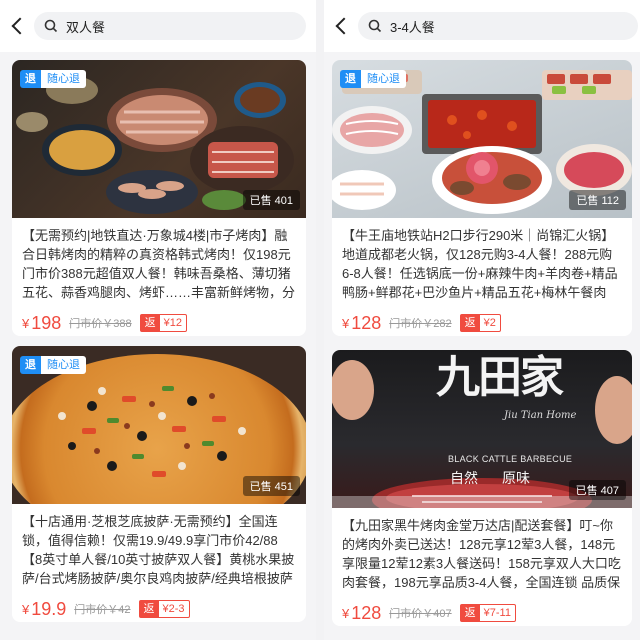 The width and height of the screenshot is (640, 640). What do you see at coordinates (498, 26) in the screenshot?
I see `search-bar: 3-4人餐` at bounding box center [498, 26].